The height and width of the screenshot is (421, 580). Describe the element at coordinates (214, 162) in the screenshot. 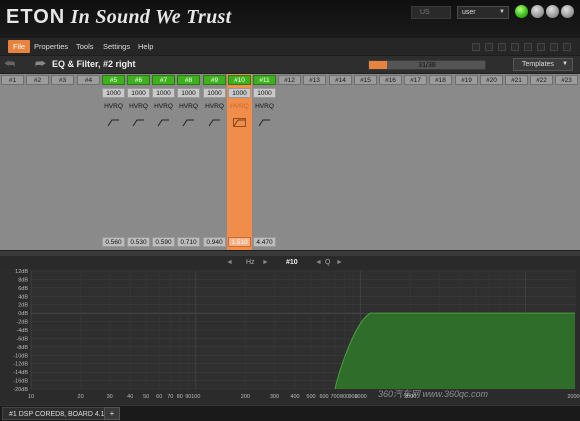

I see `channel-column: #9 1000 HVRQ 0.940` at that location.